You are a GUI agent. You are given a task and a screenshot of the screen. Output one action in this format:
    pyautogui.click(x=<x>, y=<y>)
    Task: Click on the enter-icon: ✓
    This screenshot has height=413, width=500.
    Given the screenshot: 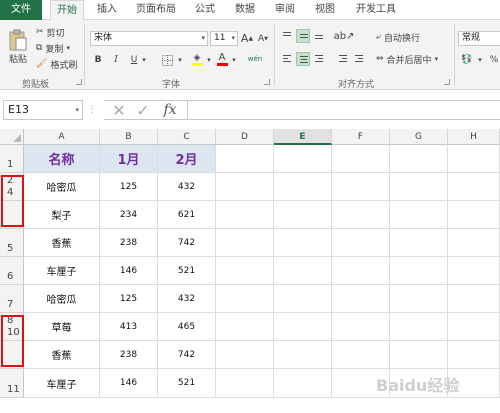 What is the action you would take?
    pyautogui.click(x=143, y=110)
    